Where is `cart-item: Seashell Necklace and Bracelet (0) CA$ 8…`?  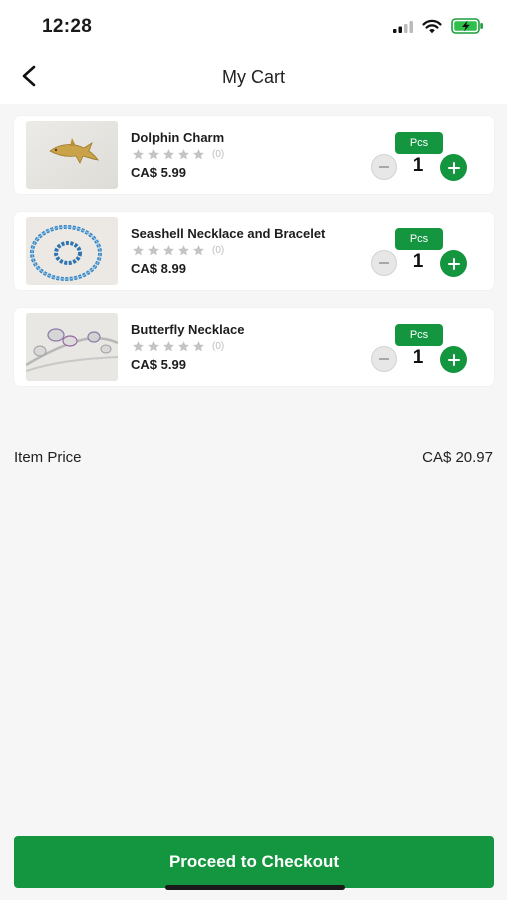
cart-item: Seashell Necklace and Bracelet (0) CA$ 8… is located at coordinates (254, 251).